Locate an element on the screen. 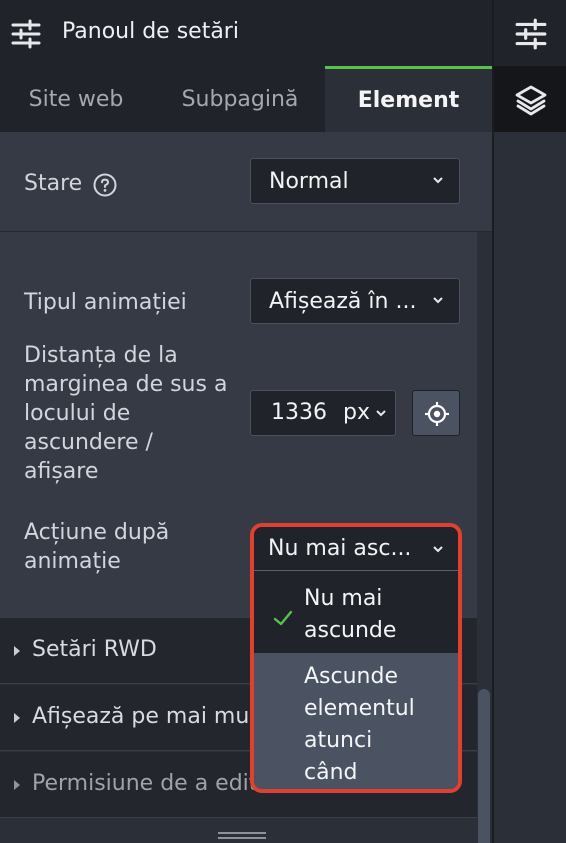 The height and width of the screenshot is (843, 566). crosshair-icon is located at coordinates (437, 414).